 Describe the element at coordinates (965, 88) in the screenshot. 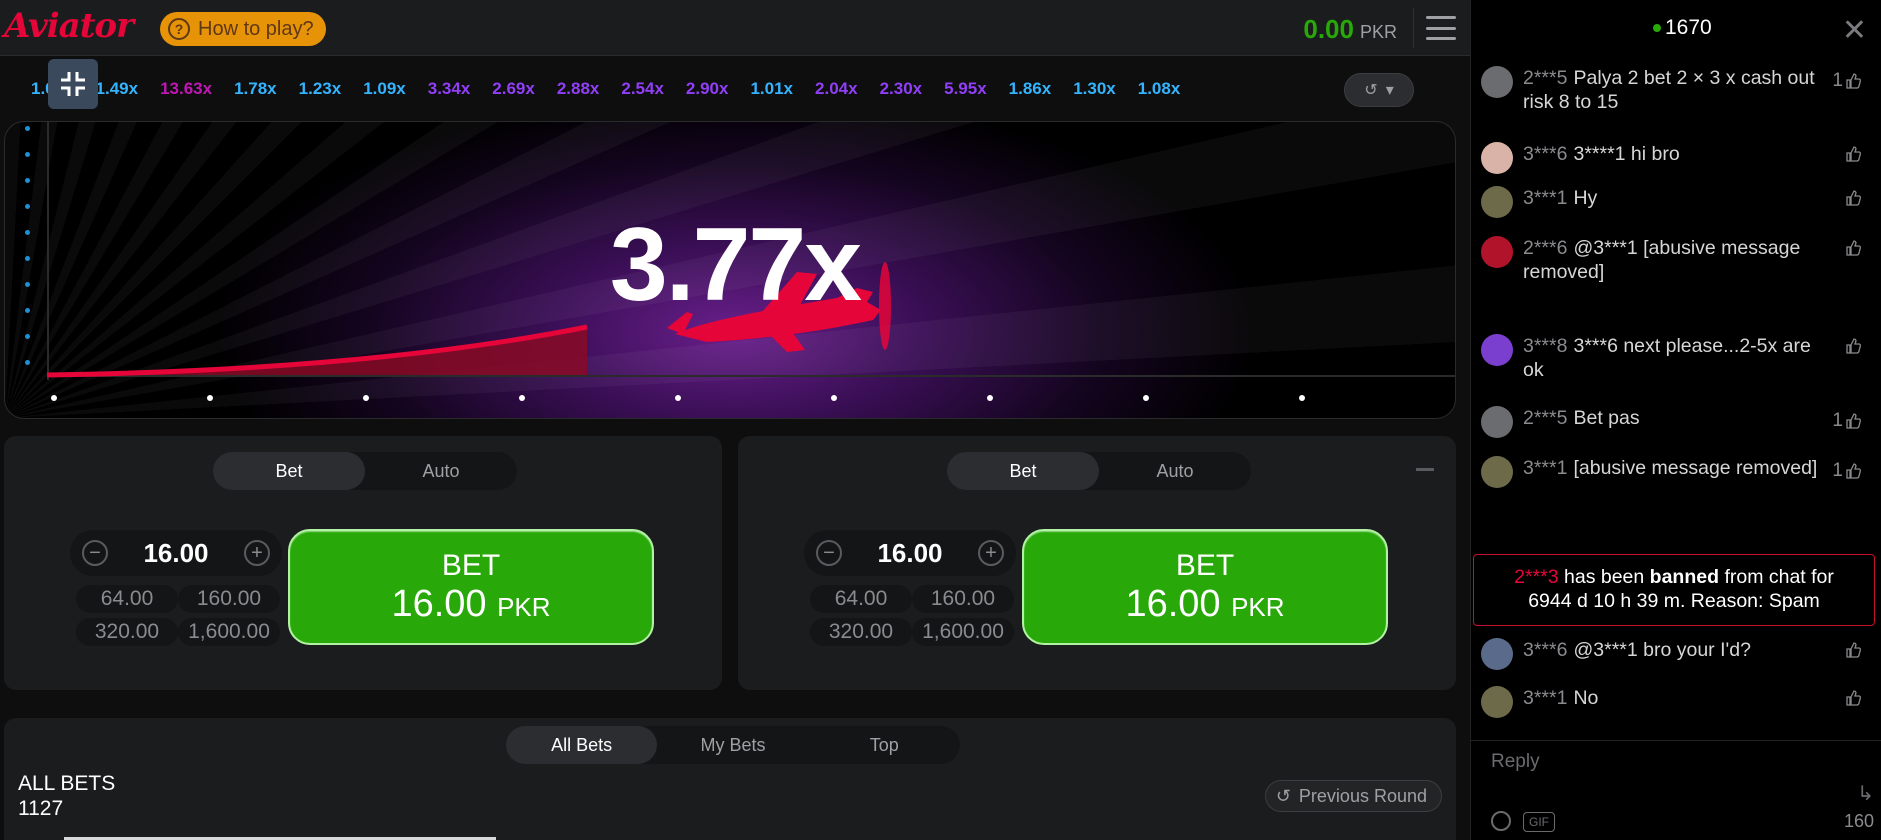

I see `history-multiplier: 5.95x` at that location.